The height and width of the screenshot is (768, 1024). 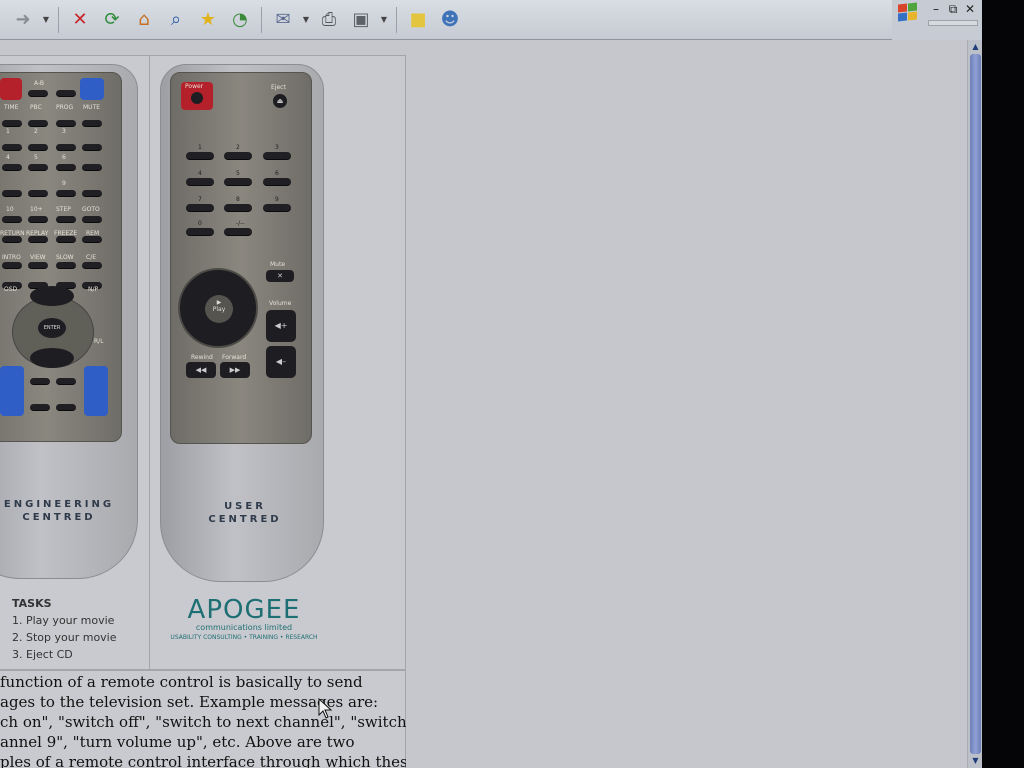 I want to click on window-controls: – ⧉ ✕, so click(x=937, y=20).